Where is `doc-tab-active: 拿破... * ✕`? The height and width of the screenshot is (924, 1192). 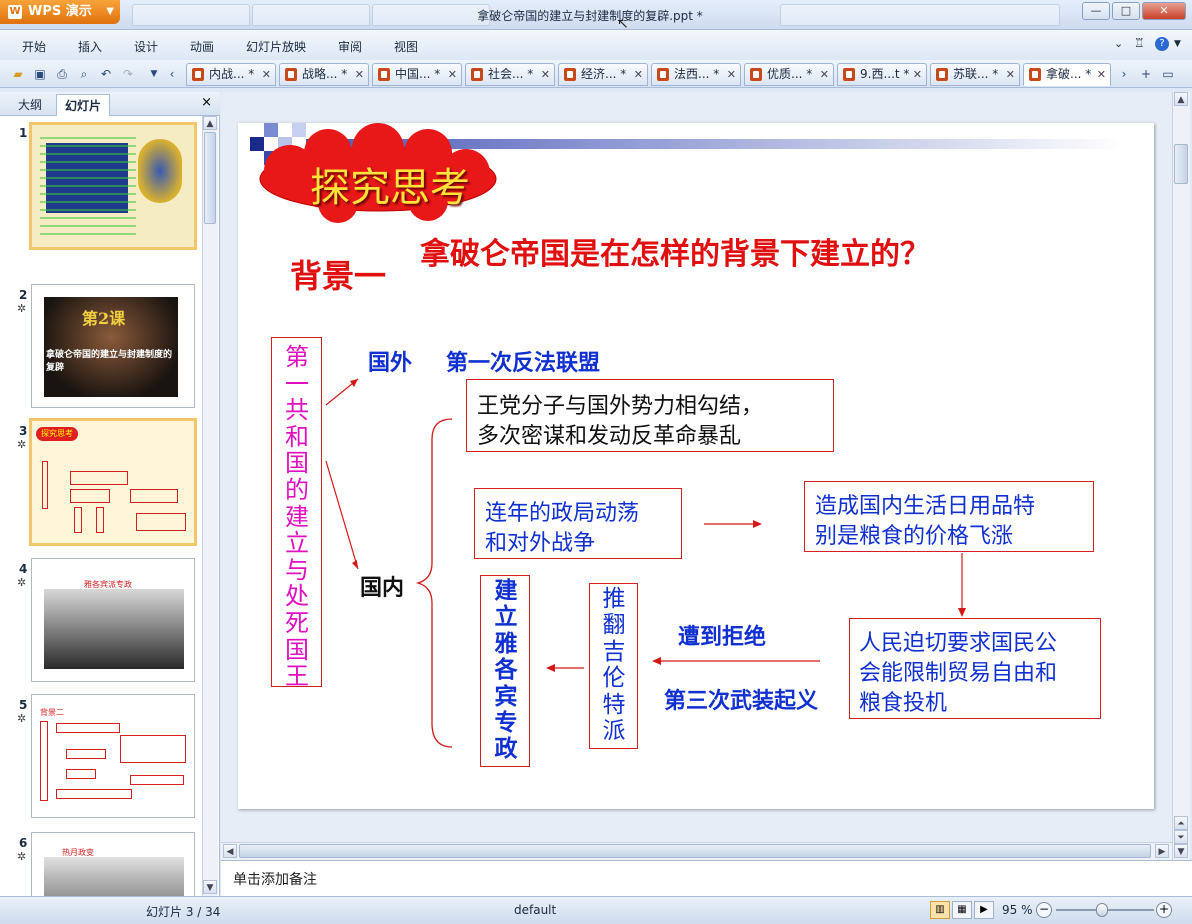 doc-tab-active: 拿破... * ✕ is located at coordinates (1067, 74).